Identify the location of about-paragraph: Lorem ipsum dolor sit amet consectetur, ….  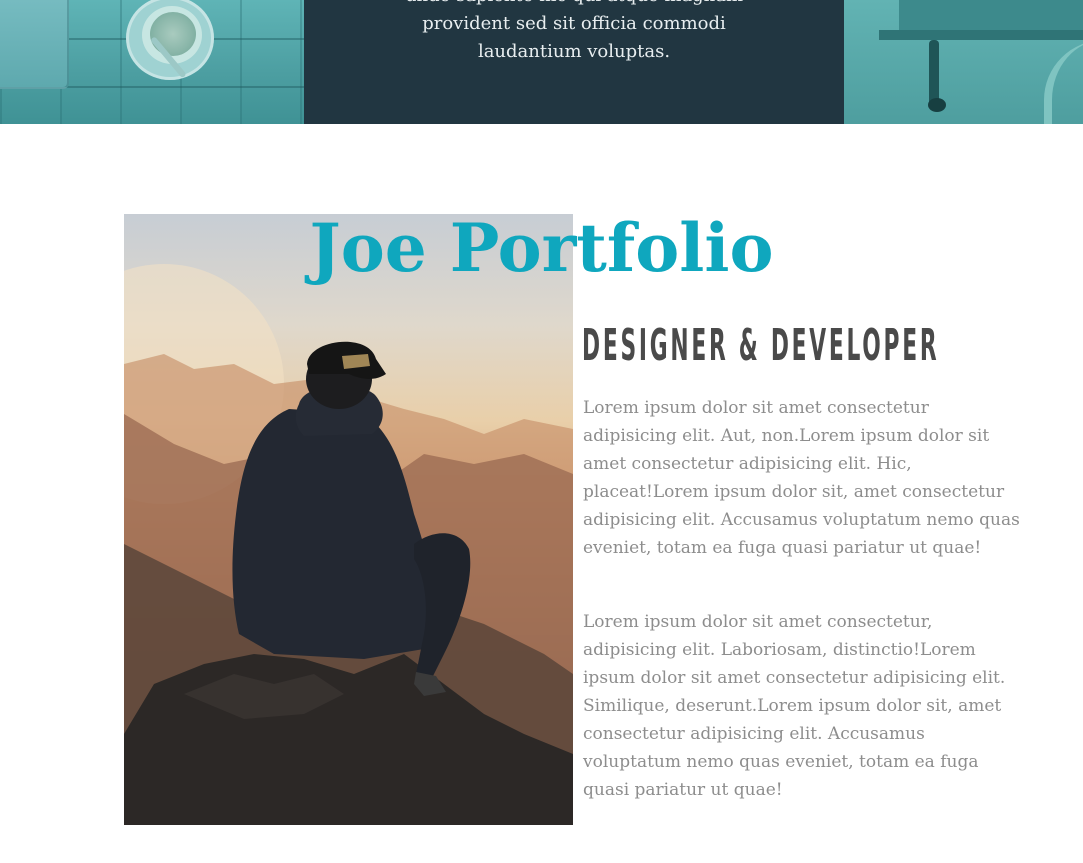
(794, 706).